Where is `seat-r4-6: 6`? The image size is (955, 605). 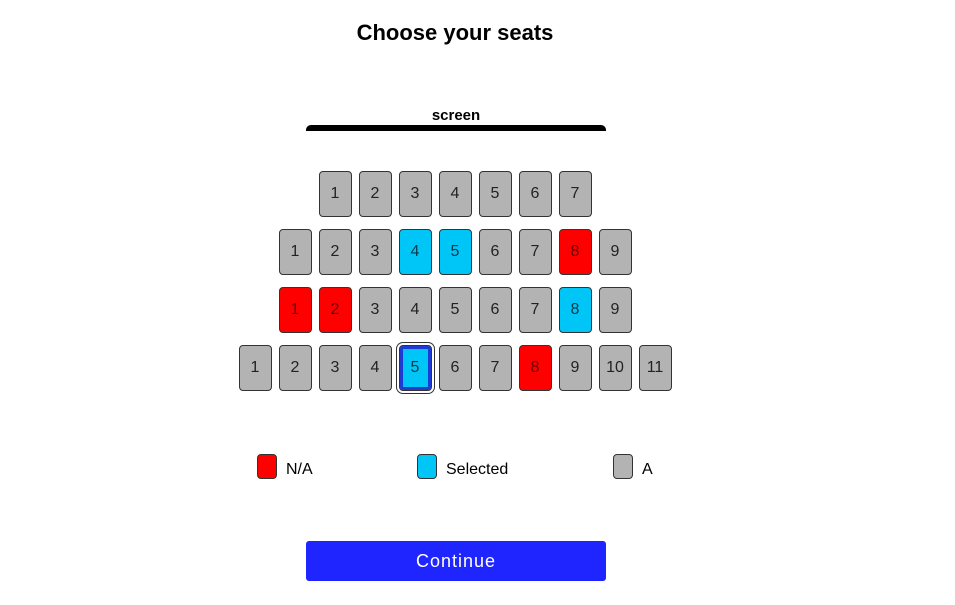 seat-r4-6: 6 is located at coordinates (455, 368).